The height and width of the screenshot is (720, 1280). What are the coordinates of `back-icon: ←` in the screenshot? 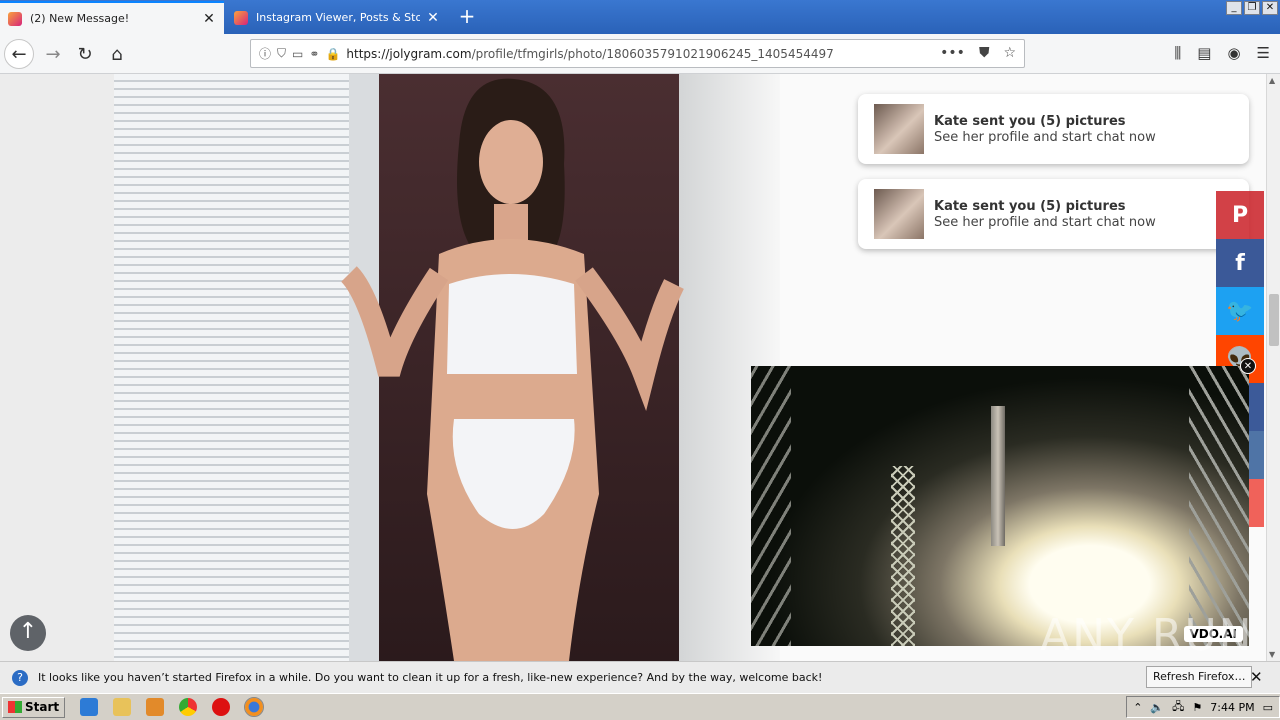 It's located at (19, 54).